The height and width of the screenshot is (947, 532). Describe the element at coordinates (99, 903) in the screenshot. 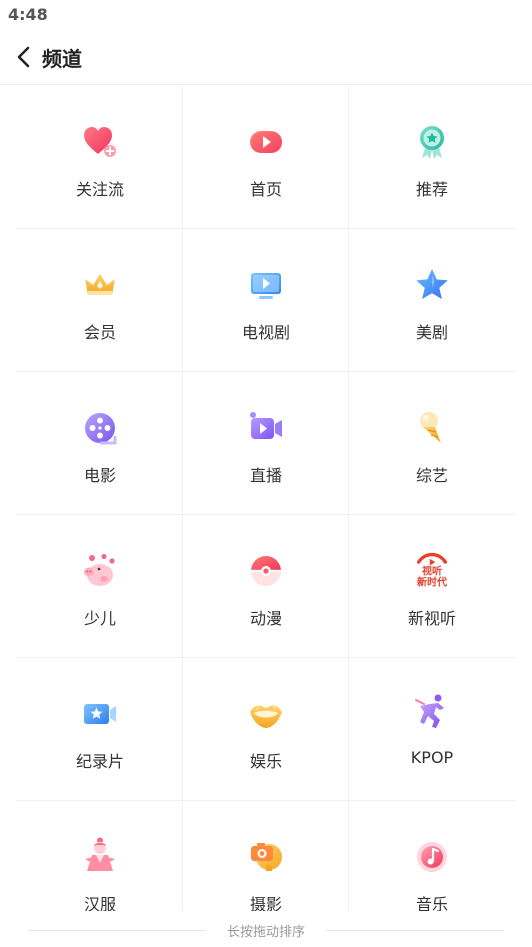

I see `channel-label: 汉服` at that location.